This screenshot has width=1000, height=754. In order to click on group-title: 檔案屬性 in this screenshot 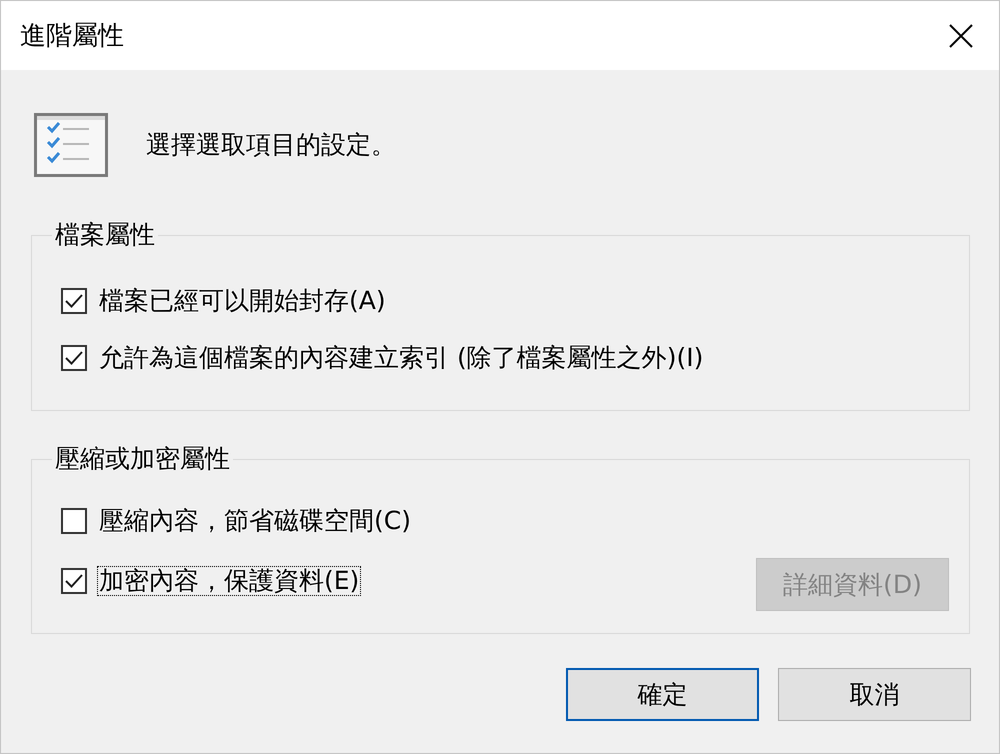, I will do `click(105, 235)`.